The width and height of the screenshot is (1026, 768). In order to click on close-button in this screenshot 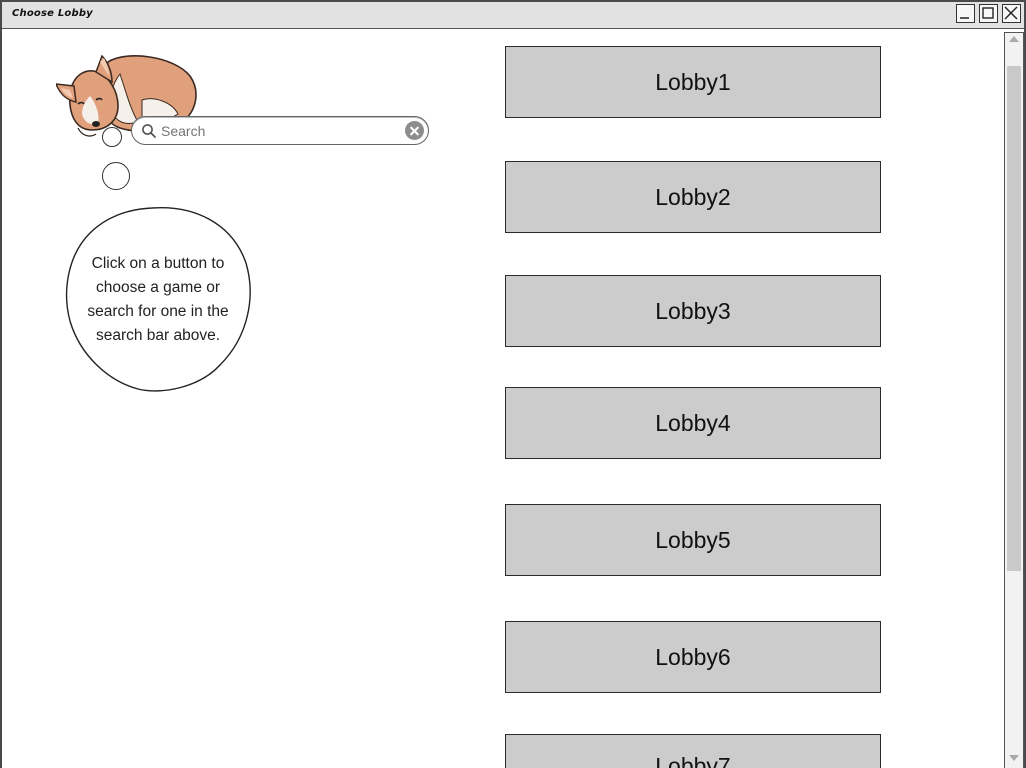, I will do `click(1011, 13)`.